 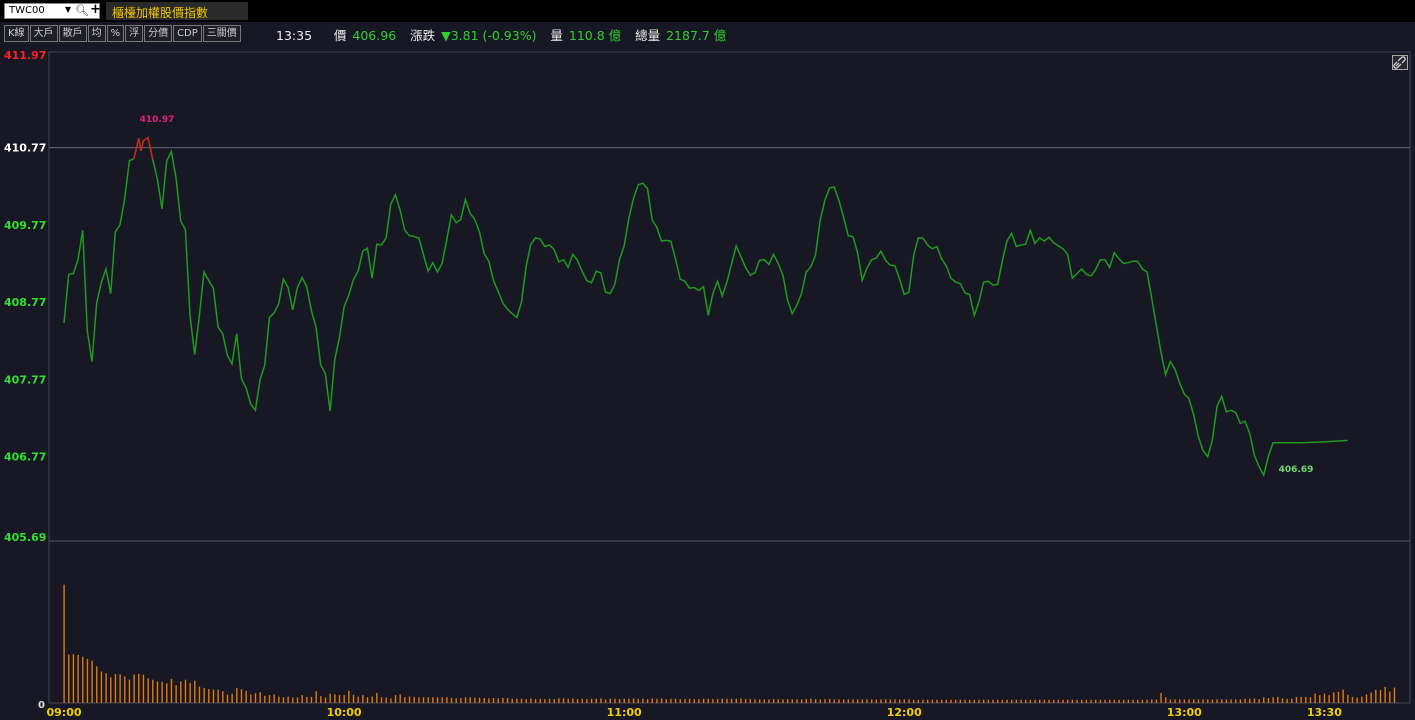 I want to click on link-icon, so click(x=1400, y=62).